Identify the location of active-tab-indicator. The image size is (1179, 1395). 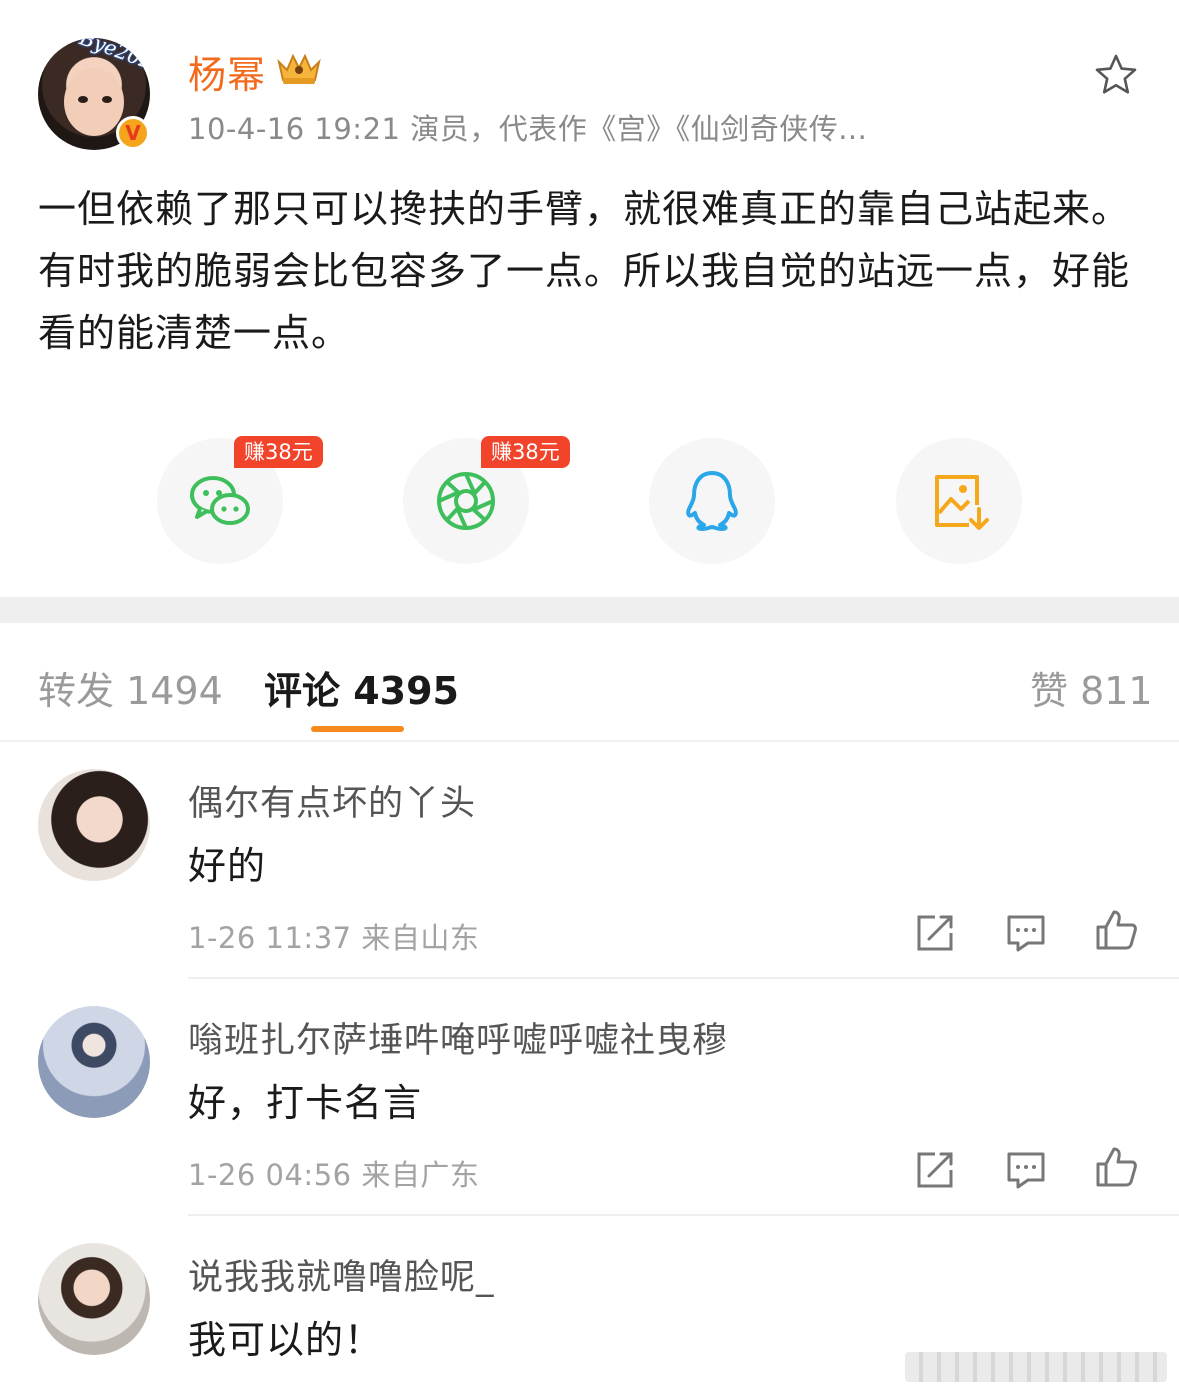
(357, 729).